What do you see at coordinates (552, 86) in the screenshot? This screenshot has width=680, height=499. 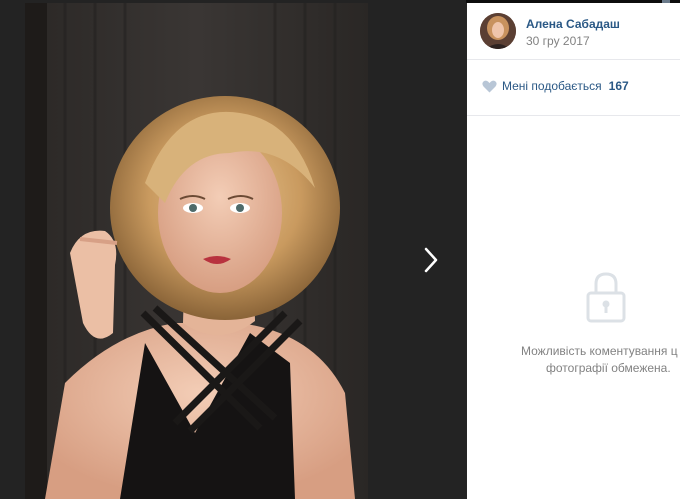 I see `like-label: Мені подобається` at bounding box center [552, 86].